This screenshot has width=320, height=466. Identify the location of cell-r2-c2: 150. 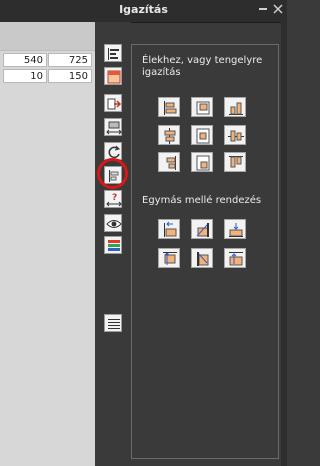
(70, 76).